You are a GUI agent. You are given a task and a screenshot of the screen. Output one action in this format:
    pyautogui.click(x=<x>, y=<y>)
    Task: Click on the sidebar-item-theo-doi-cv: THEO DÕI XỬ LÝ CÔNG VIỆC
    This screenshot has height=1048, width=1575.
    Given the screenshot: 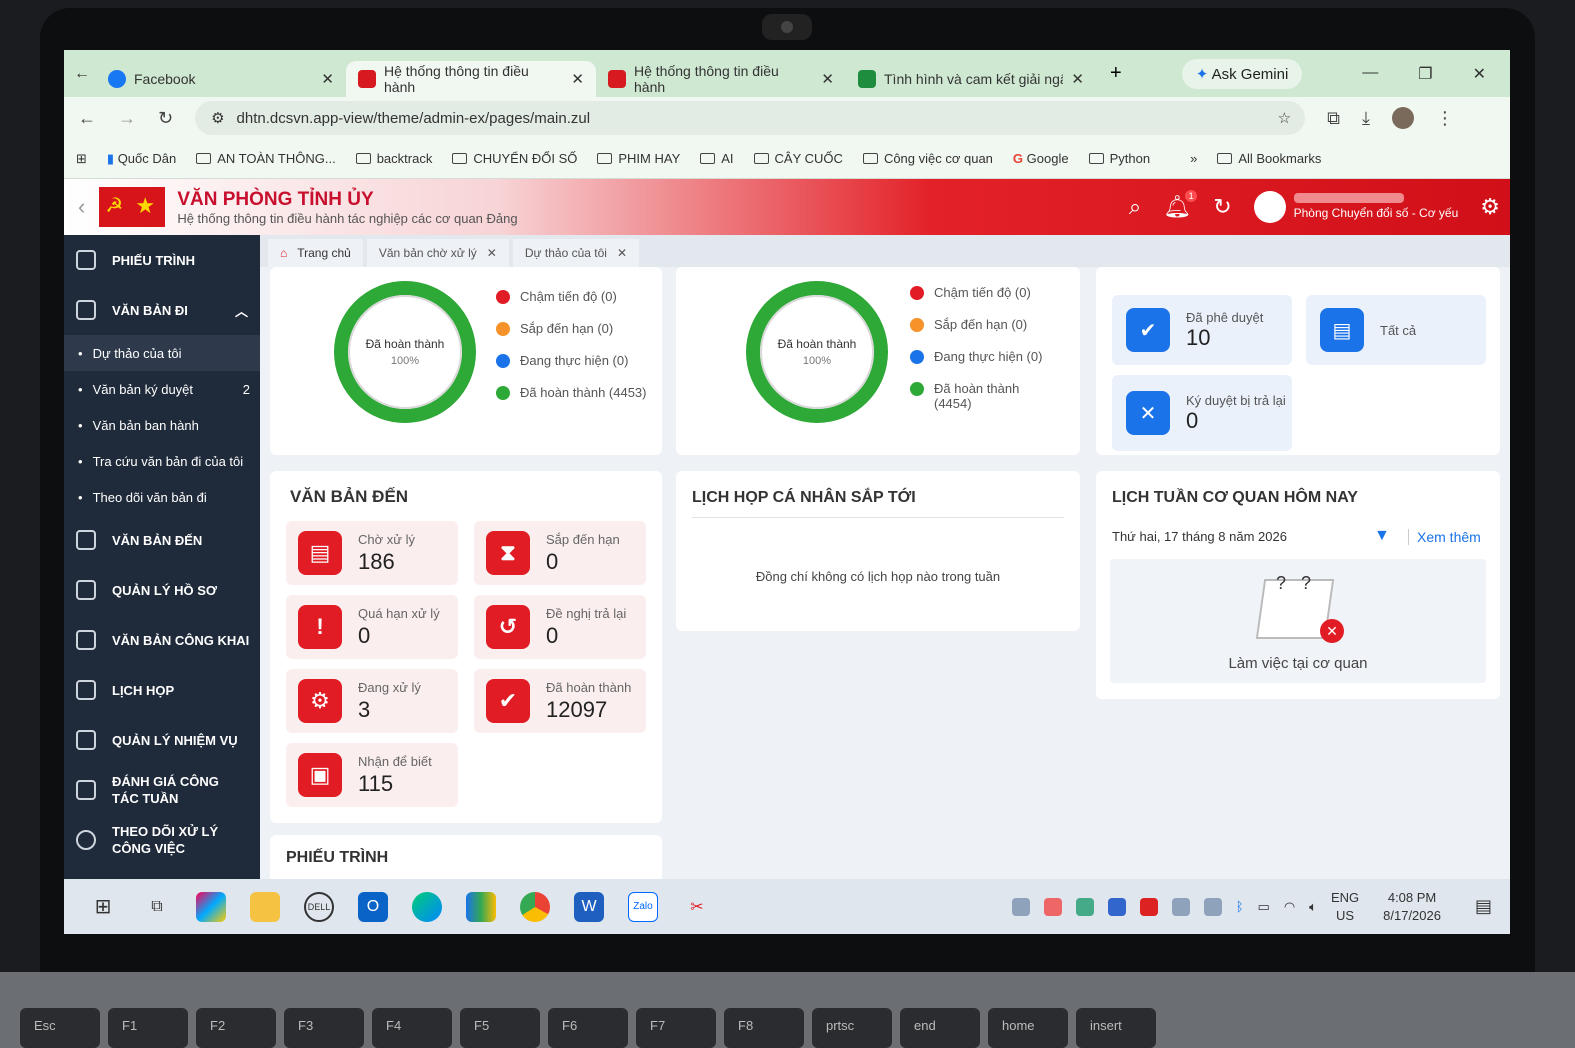 What is the action you would take?
    pyautogui.click(x=162, y=840)
    